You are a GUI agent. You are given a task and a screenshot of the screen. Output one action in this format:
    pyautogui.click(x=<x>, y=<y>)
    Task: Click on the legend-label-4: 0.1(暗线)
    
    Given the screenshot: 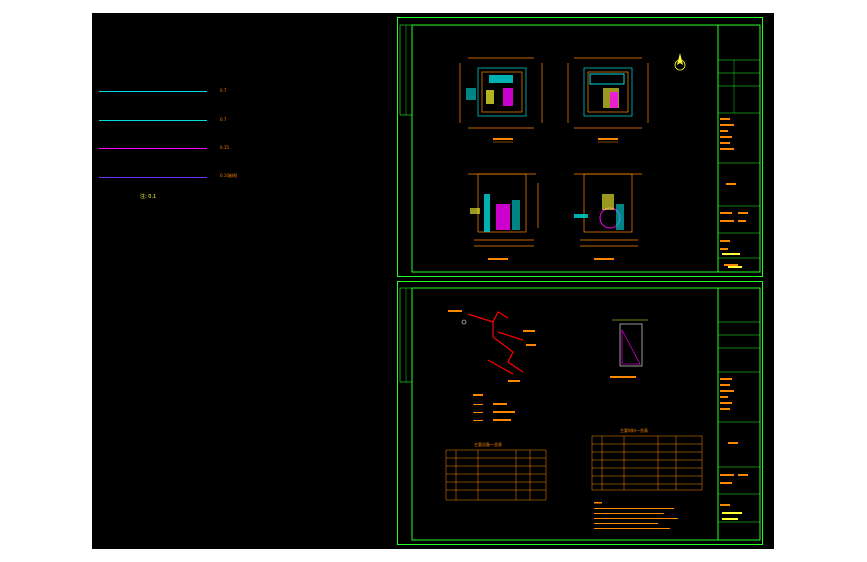 What is the action you would take?
    pyautogui.click(x=229, y=175)
    